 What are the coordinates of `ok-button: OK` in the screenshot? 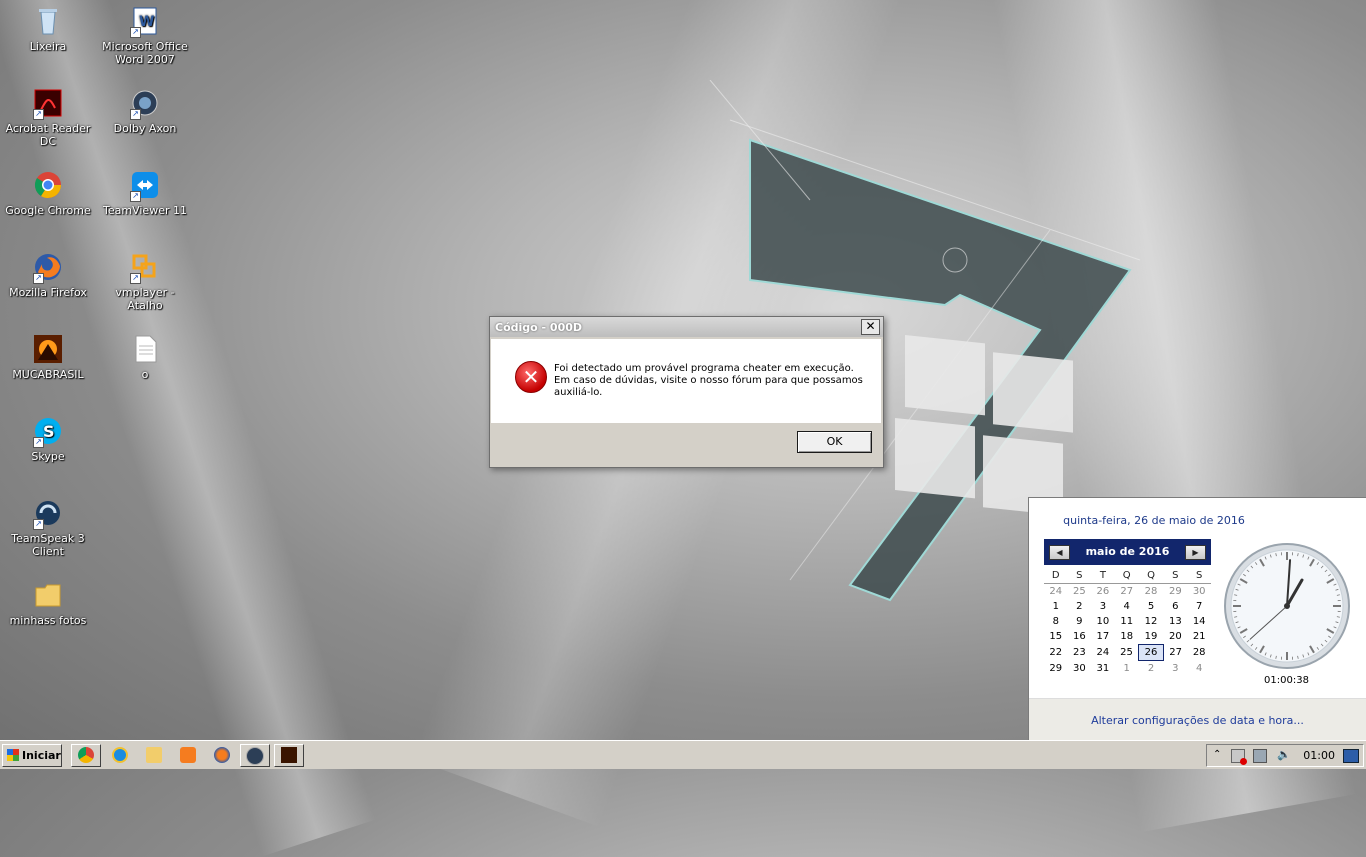 It's located at (834, 442).